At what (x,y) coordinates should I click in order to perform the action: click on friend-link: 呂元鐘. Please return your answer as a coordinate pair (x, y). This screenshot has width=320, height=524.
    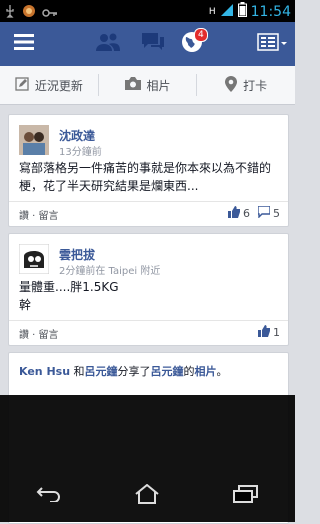
    Looking at the image, I should click on (101, 371).